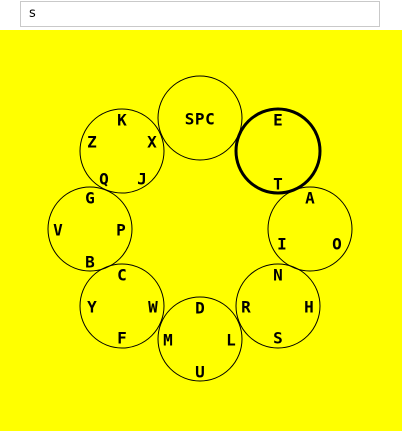 Image resolution: width=402 pixels, height=431 pixels. I want to click on key-y: Y, so click(92, 307).